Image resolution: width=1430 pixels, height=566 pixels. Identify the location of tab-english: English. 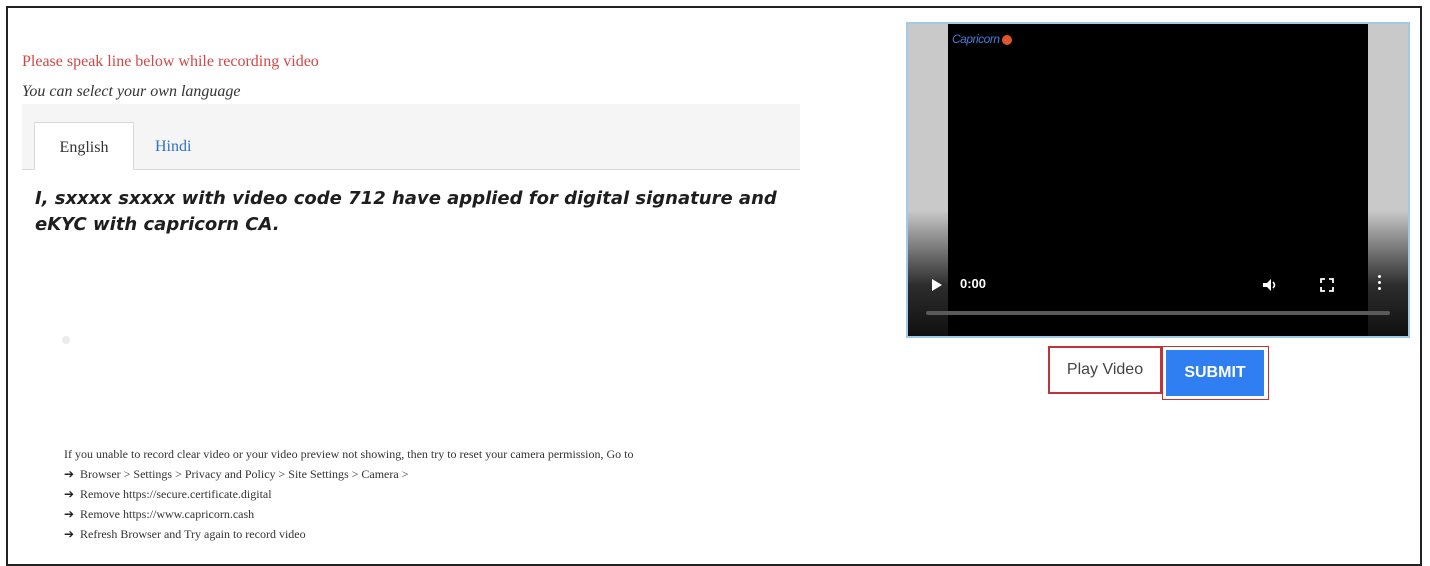
(84, 146).